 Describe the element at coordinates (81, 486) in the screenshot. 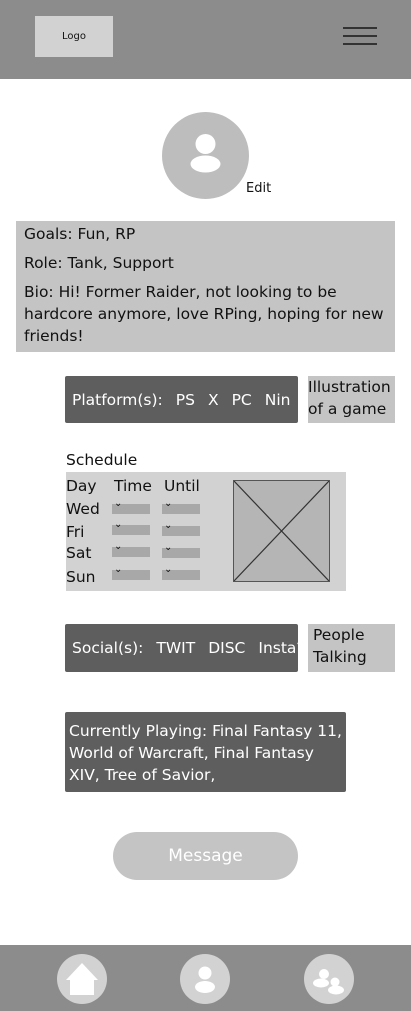

I see `schedule-header-day: Day` at that location.